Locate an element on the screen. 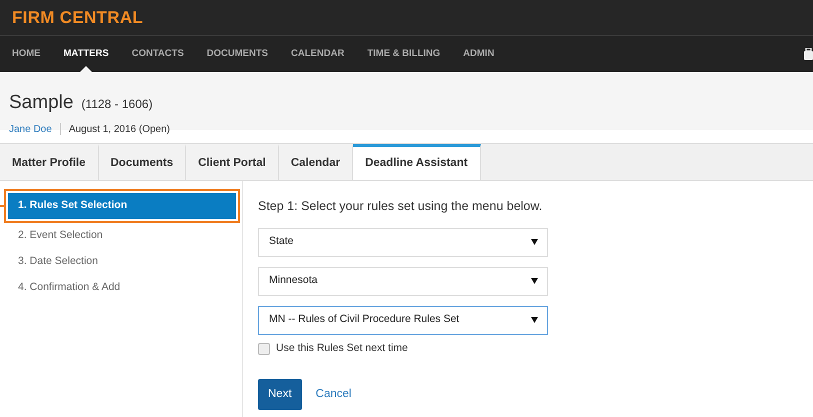  nav-link: CONTACTS is located at coordinates (158, 54).